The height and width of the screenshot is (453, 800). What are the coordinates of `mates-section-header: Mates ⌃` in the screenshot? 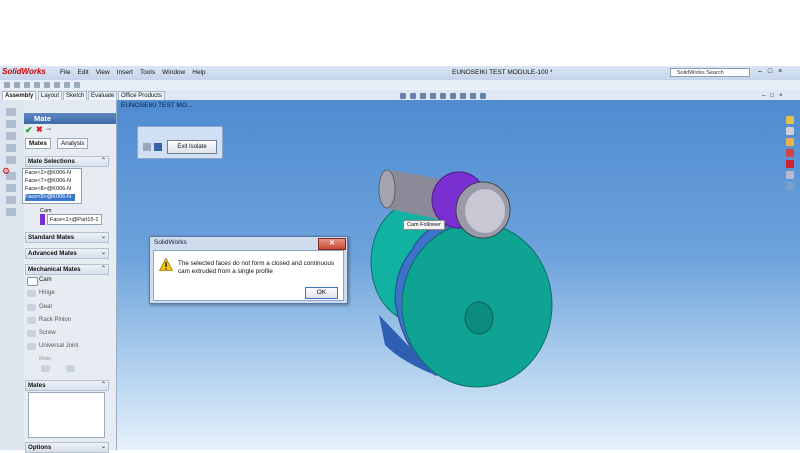 It's located at (67, 385).